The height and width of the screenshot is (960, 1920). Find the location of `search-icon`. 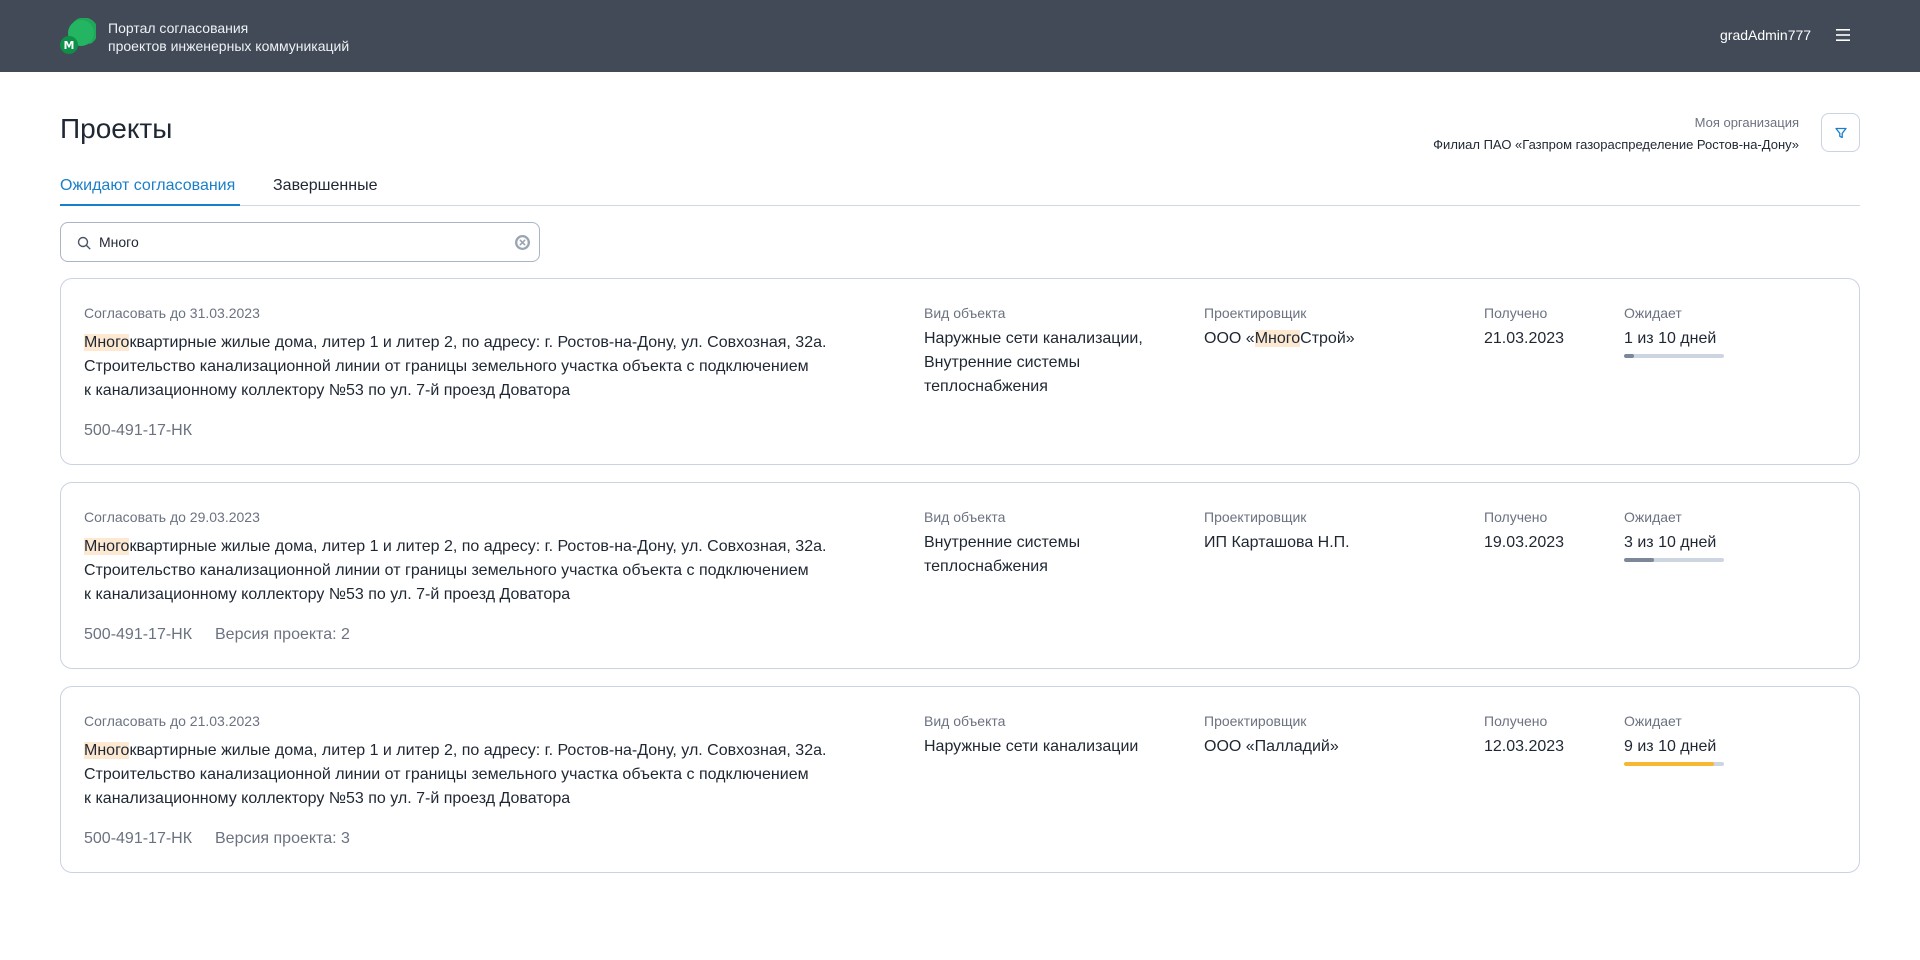

search-icon is located at coordinates (84, 243).